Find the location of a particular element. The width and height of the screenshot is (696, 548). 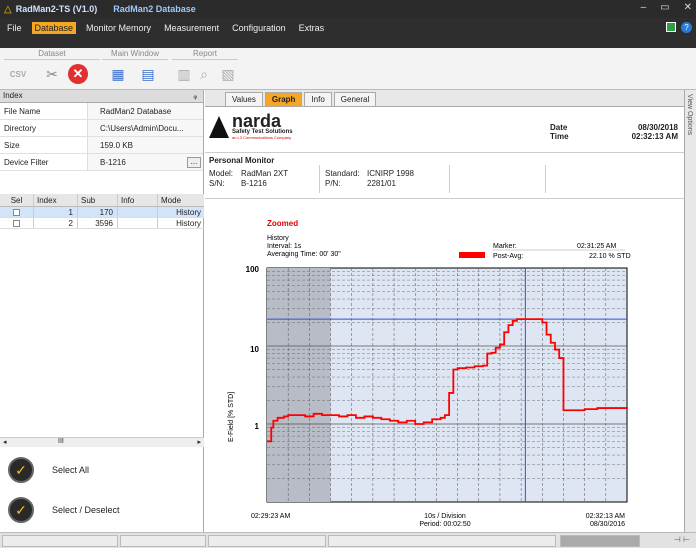

tab-info: Info is located at coordinates (318, 99).